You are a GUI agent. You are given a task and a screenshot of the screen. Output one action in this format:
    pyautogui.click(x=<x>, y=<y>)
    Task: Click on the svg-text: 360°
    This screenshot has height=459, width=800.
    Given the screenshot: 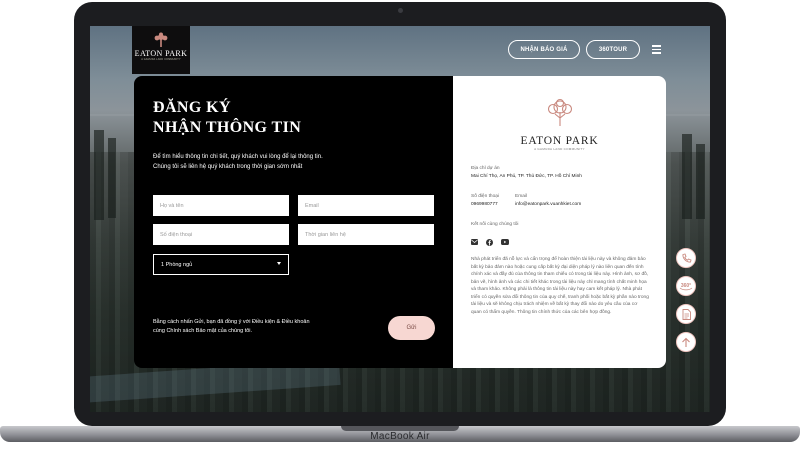 What is the action you would take?
    pyautogui.click(x=686, y=286)
    